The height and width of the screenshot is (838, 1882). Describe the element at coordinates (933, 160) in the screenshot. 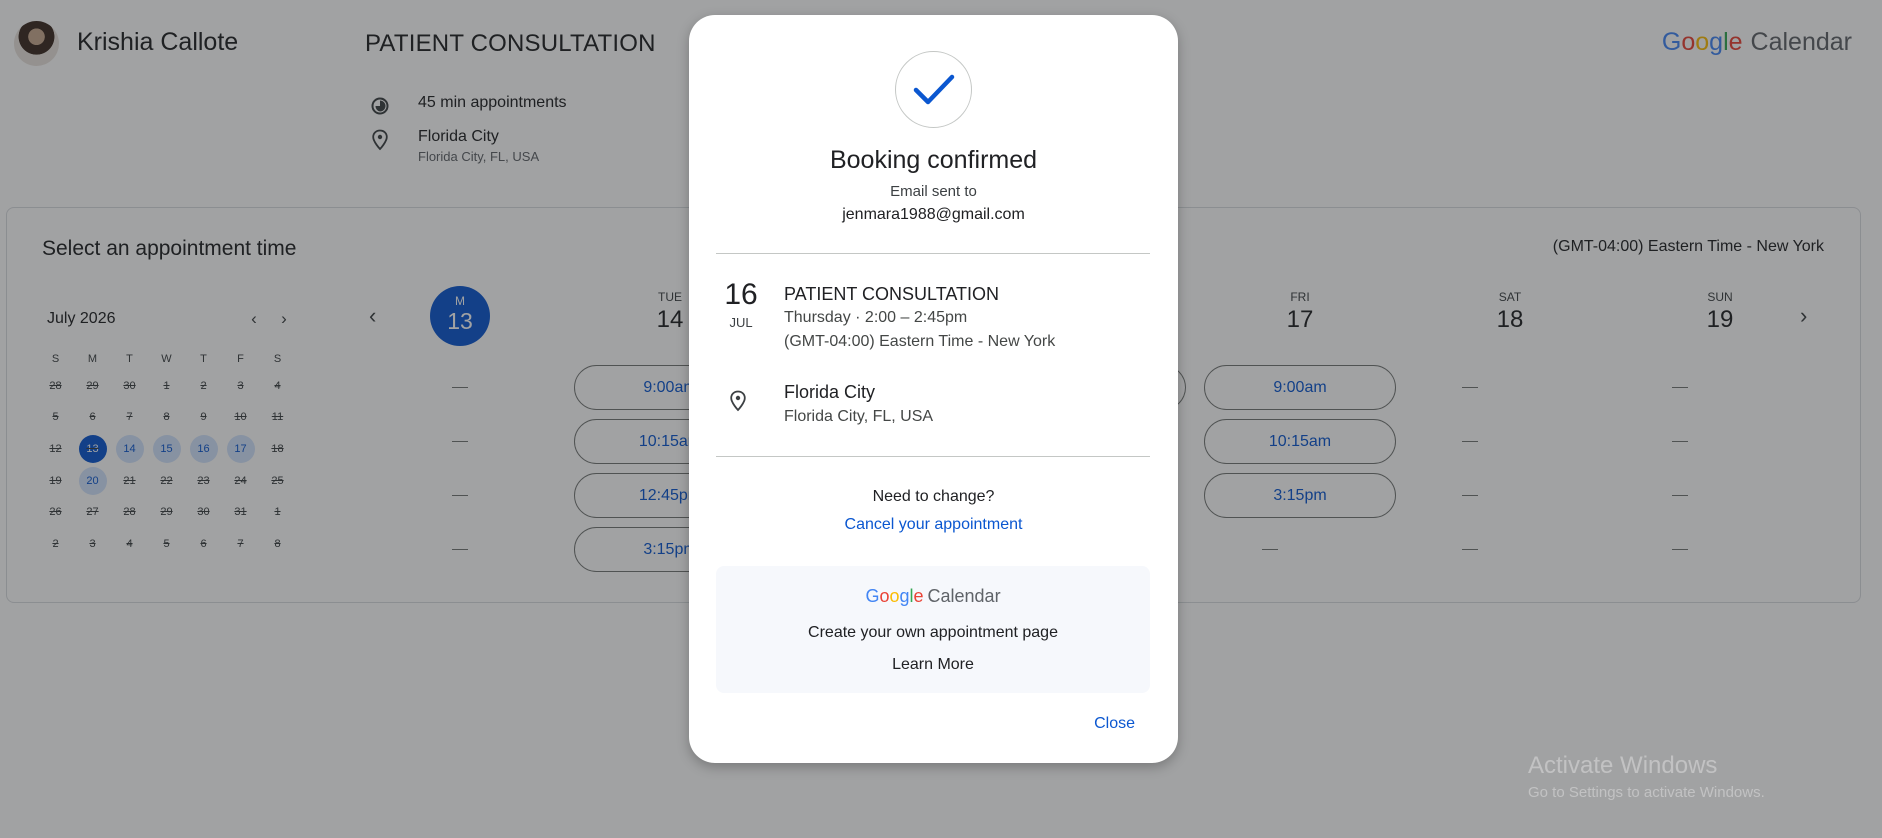

I see `dialog-title: Booking confirmed` at that location.